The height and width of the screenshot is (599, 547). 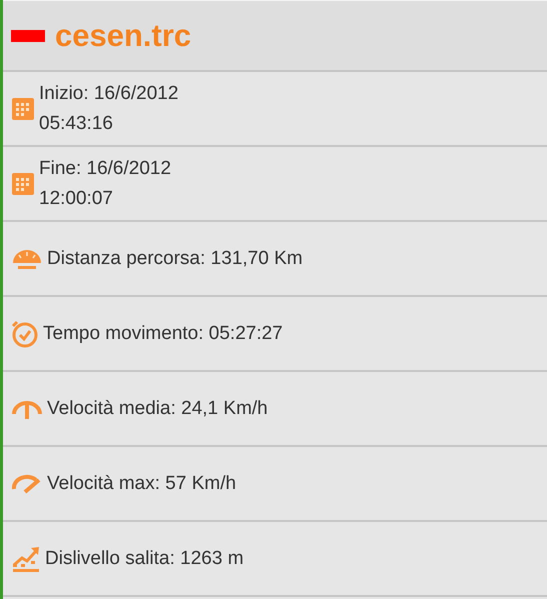 What do you see at coordinates (144, 559) in the screenshot?
I see `stat-text: Dislivello salita: 1263 m` at bounding box center [144, 559].